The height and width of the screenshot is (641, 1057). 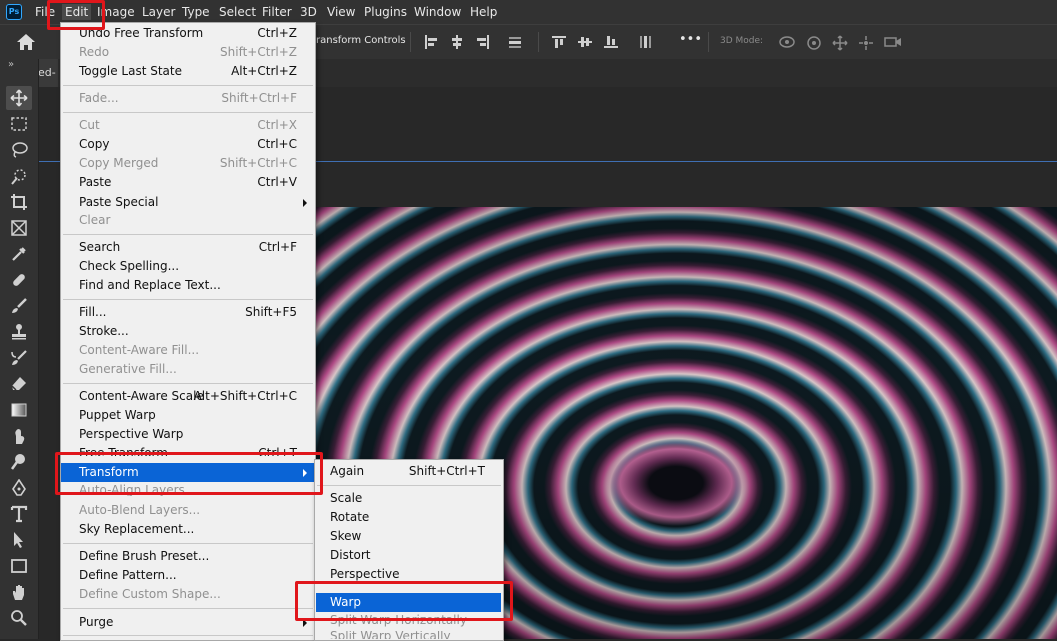 I want to click on roll-3d-icon, so click(x=814, y=43).